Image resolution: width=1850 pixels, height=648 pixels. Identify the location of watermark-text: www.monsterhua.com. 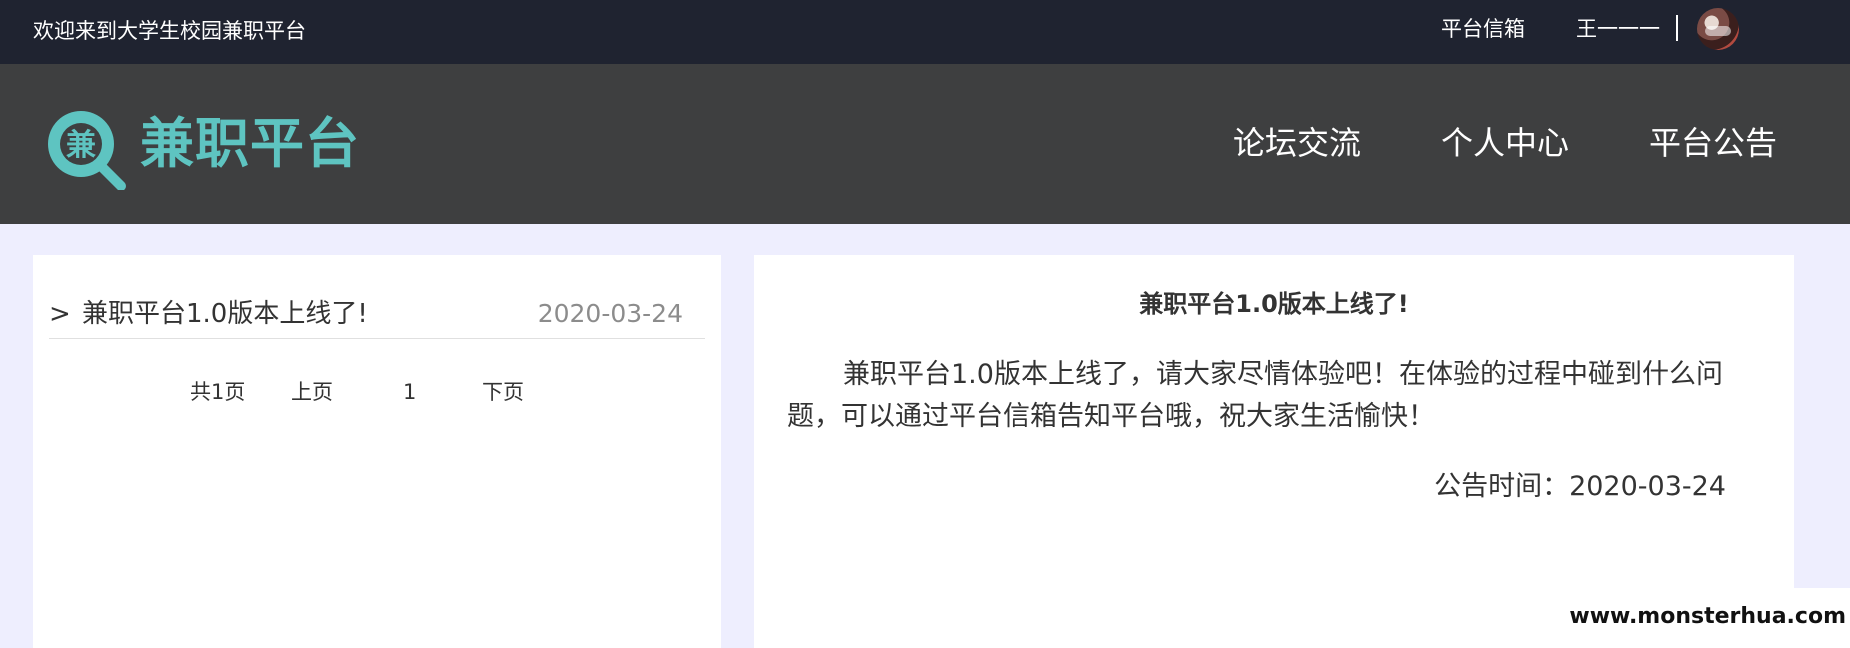
(1707, 616).